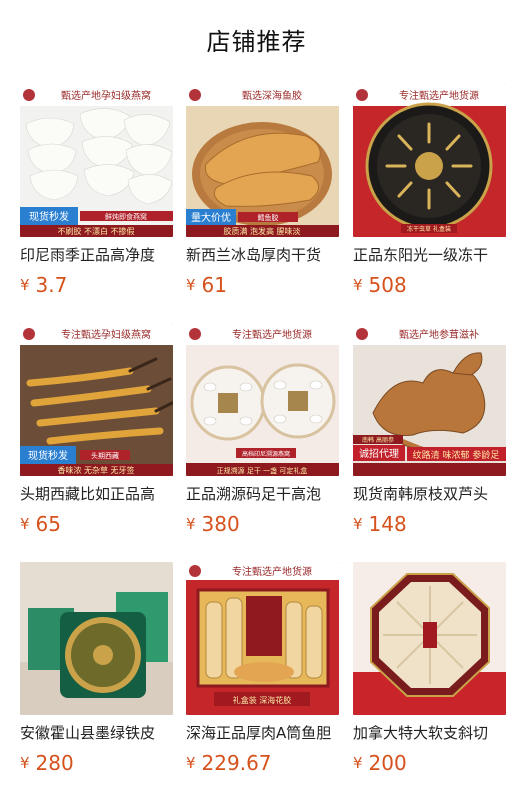  Describe the element at coordinates (262, 399) in the screenshot. I see `product-image: 专注甄选产地货源 高档印尼溯源燕窝 正规溯源 足干 一盏 可定礼盒` at that location.